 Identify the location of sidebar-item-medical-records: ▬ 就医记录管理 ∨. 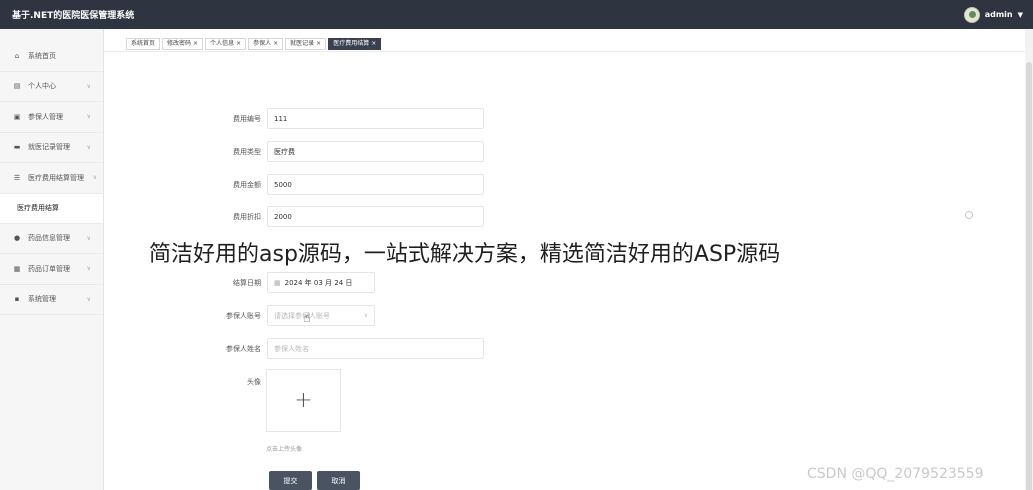
(51, 148).